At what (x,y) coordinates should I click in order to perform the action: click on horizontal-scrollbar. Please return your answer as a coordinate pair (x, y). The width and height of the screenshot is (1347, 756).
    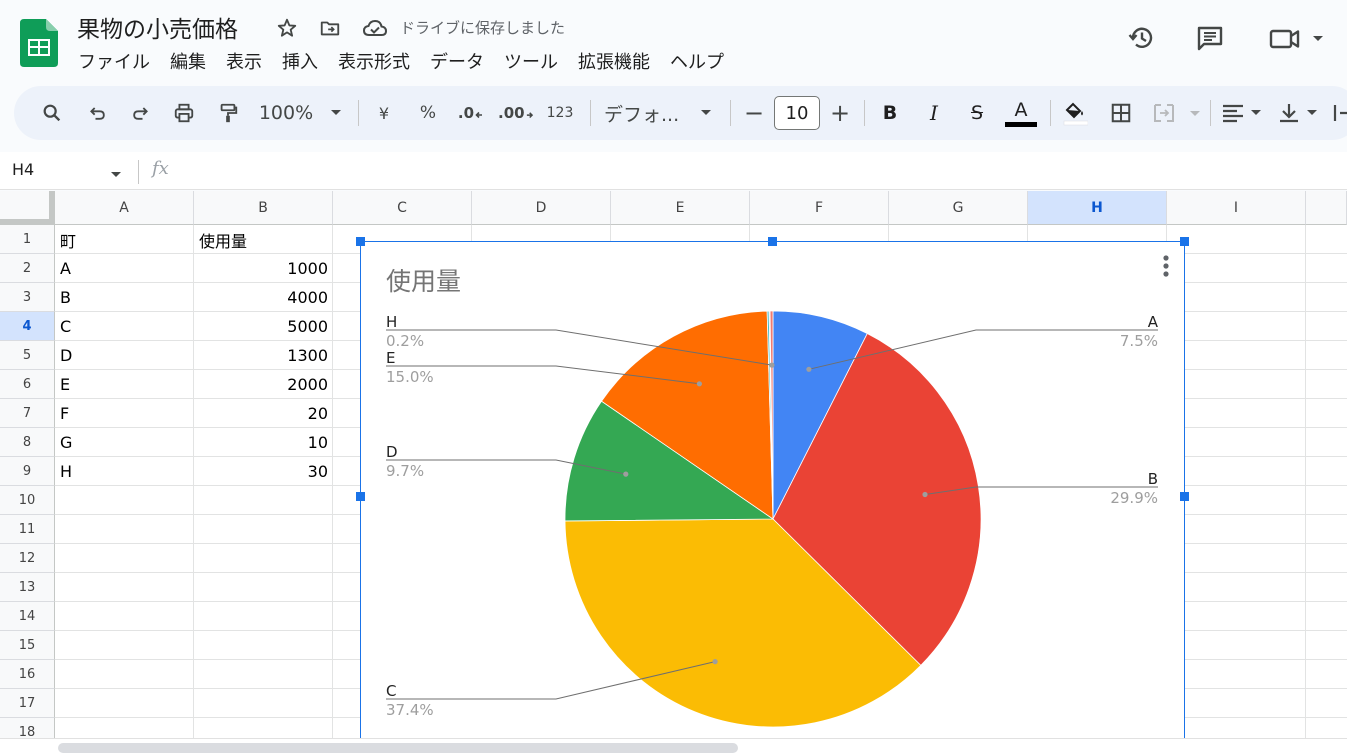
    Looking at the image, I should click on (673, 747).